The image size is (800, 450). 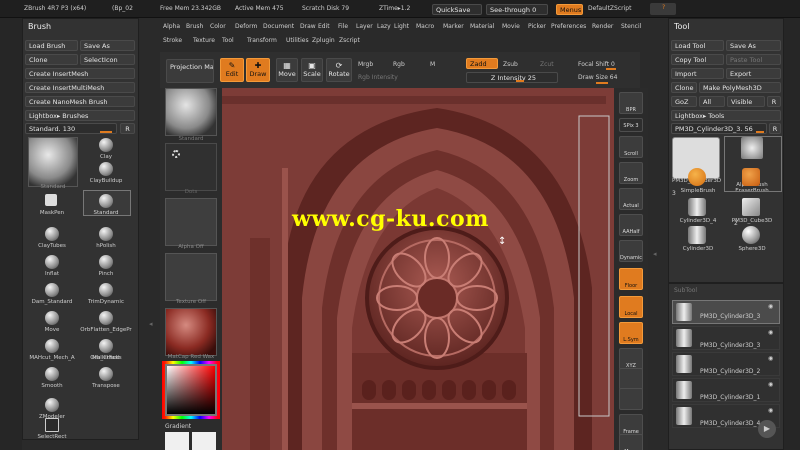 What do you see at coordinates (457, 9) in the screenshot?
I see `quicksave-button: QuickSave` at bounding box center [457, 9].